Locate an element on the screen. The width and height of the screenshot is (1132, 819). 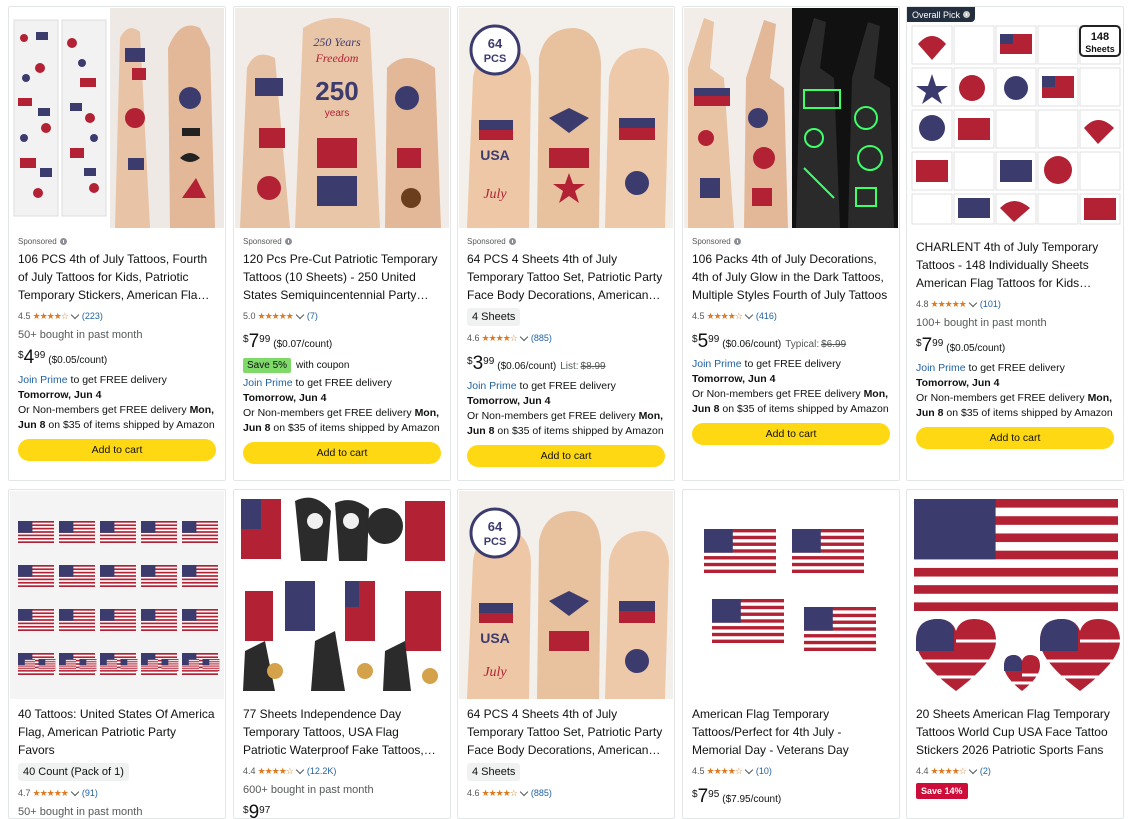
rating-row: 4.5 ★★★★☆ (223) is located at coordinates (117, 316).